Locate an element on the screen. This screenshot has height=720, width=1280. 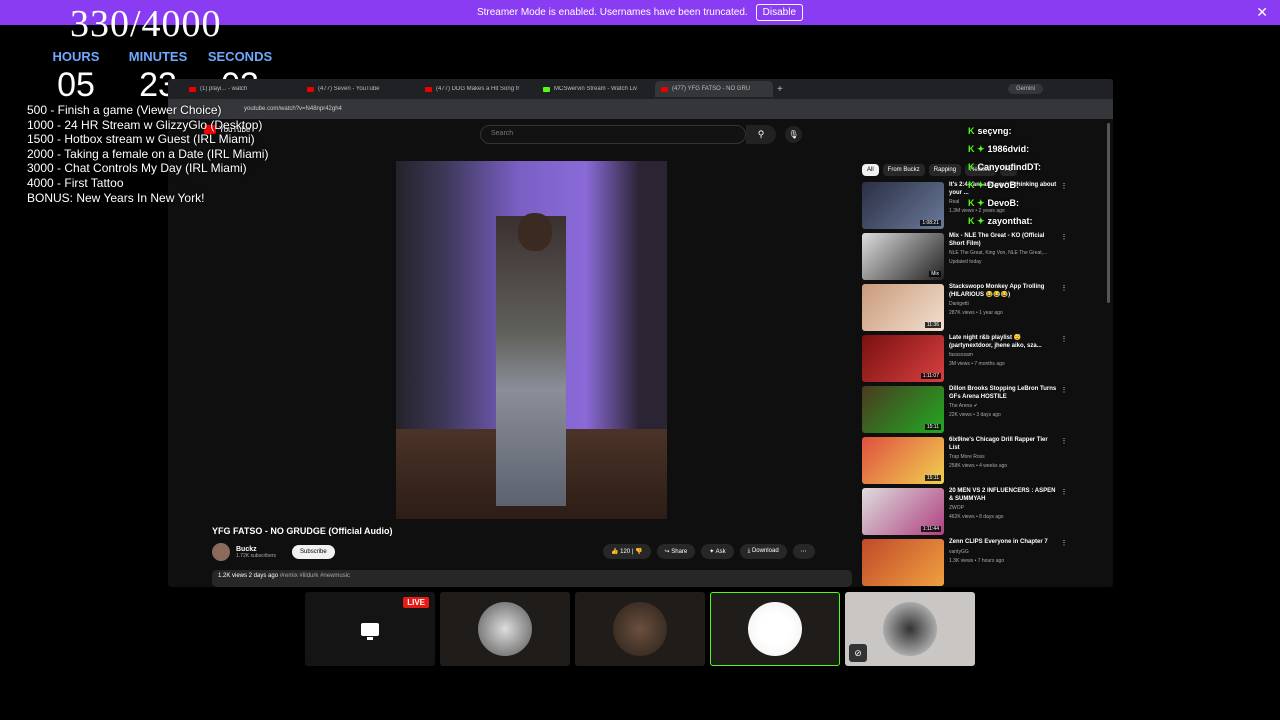
video-thumbnail is located at coordinates (903, 562).